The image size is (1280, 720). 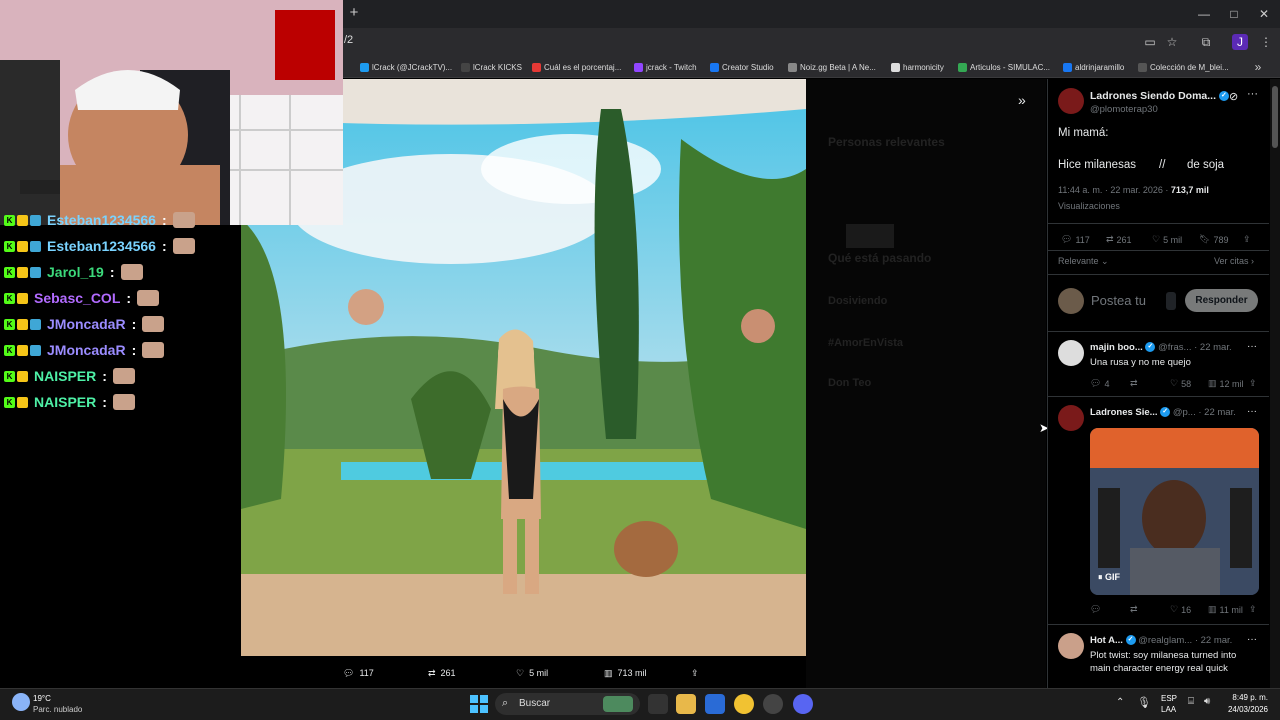 I want to click on close-window-button: ✕, so click(x=1264, y=14).